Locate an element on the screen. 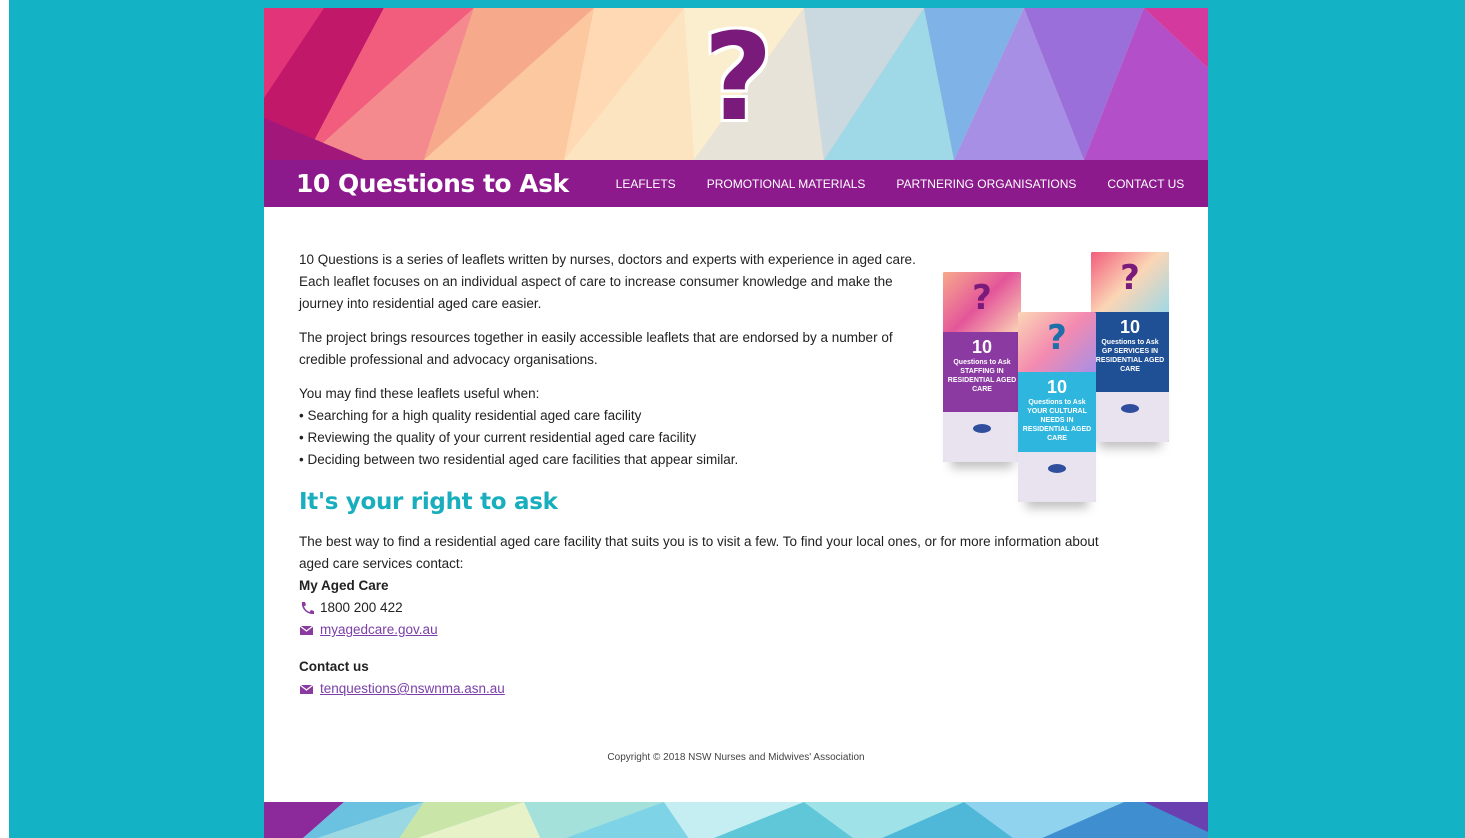 The height and width of the screenshot is (838, 1465). email-line: tenquestions@nswnma.asn.au is located at coordinates (739, 689).